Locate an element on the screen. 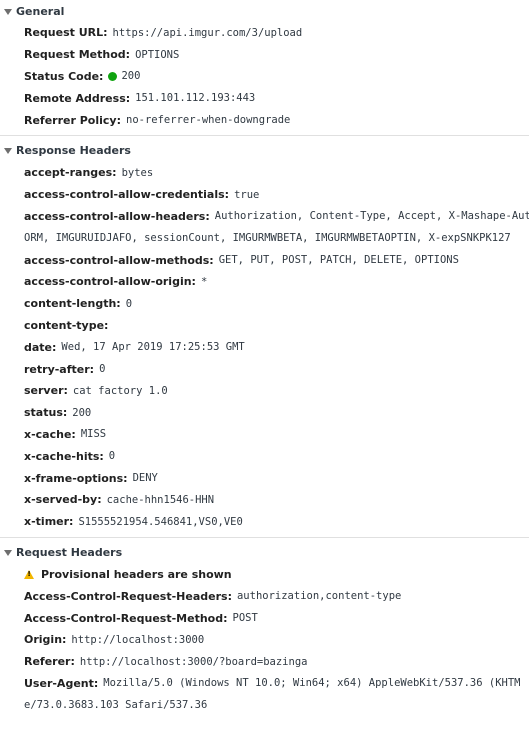 Image resolution: width=529 pixels, height=729 pixels. header-value: MISS is located at coordinates (93, 434).